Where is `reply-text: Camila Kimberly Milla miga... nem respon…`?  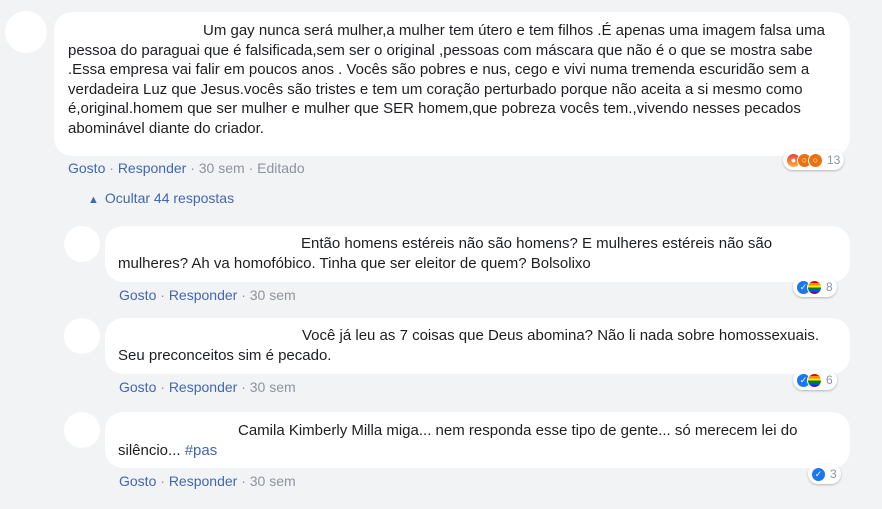 reply-text: Camila Kimberly Milla miga... nem respon… is located at coordinates (458, 440).